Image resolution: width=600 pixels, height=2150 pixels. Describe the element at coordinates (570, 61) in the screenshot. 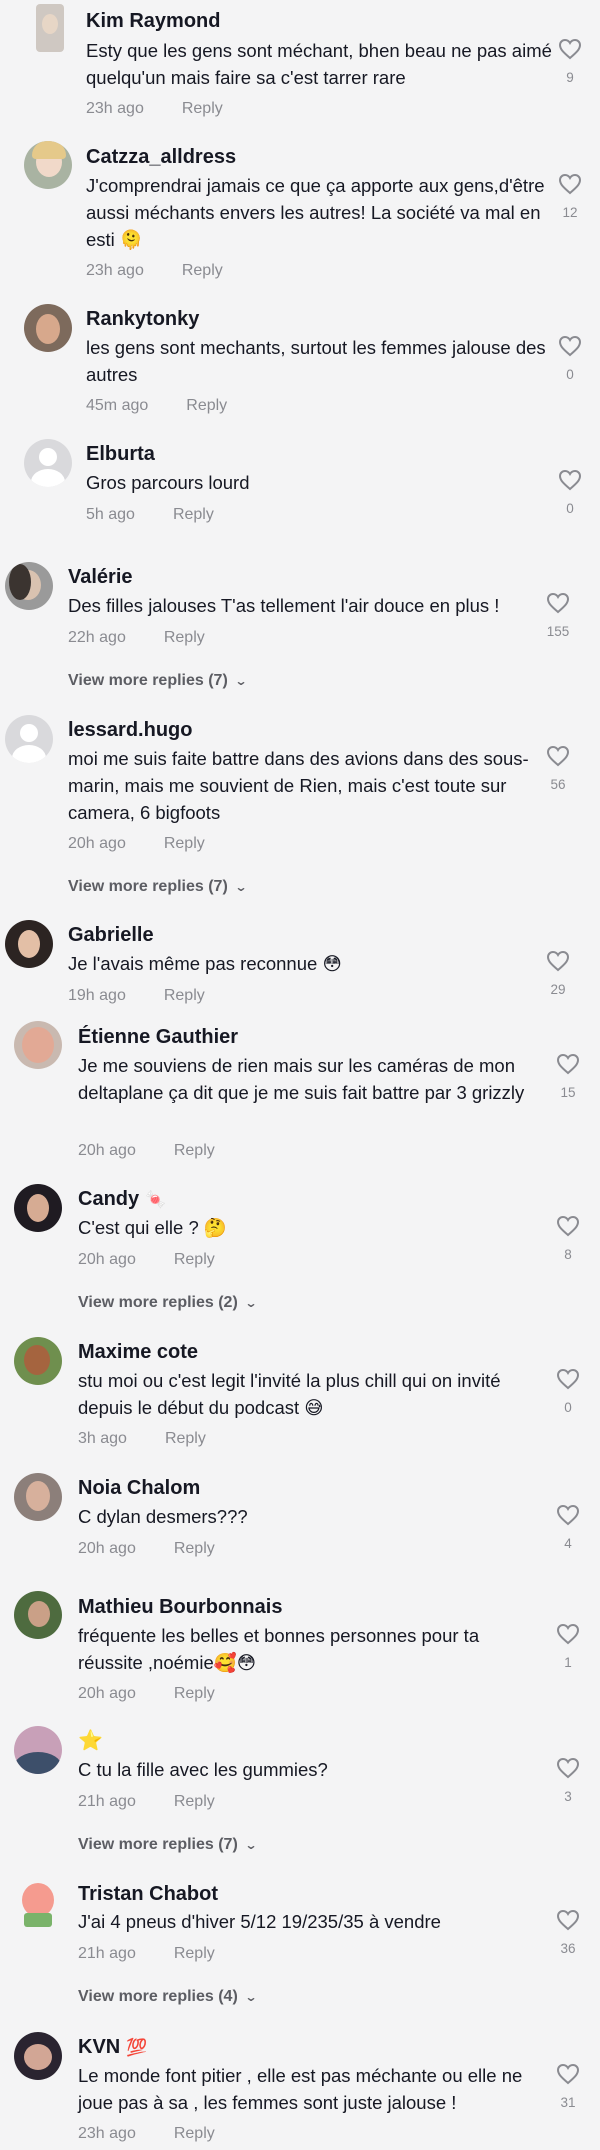

I see `like-button: 9` at that location.